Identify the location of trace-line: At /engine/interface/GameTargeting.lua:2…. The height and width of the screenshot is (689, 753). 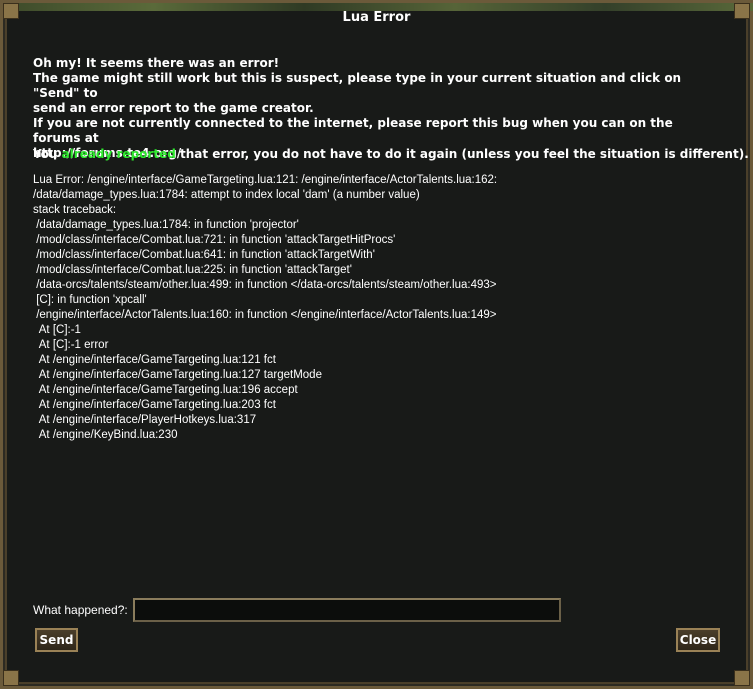
(154, 405).